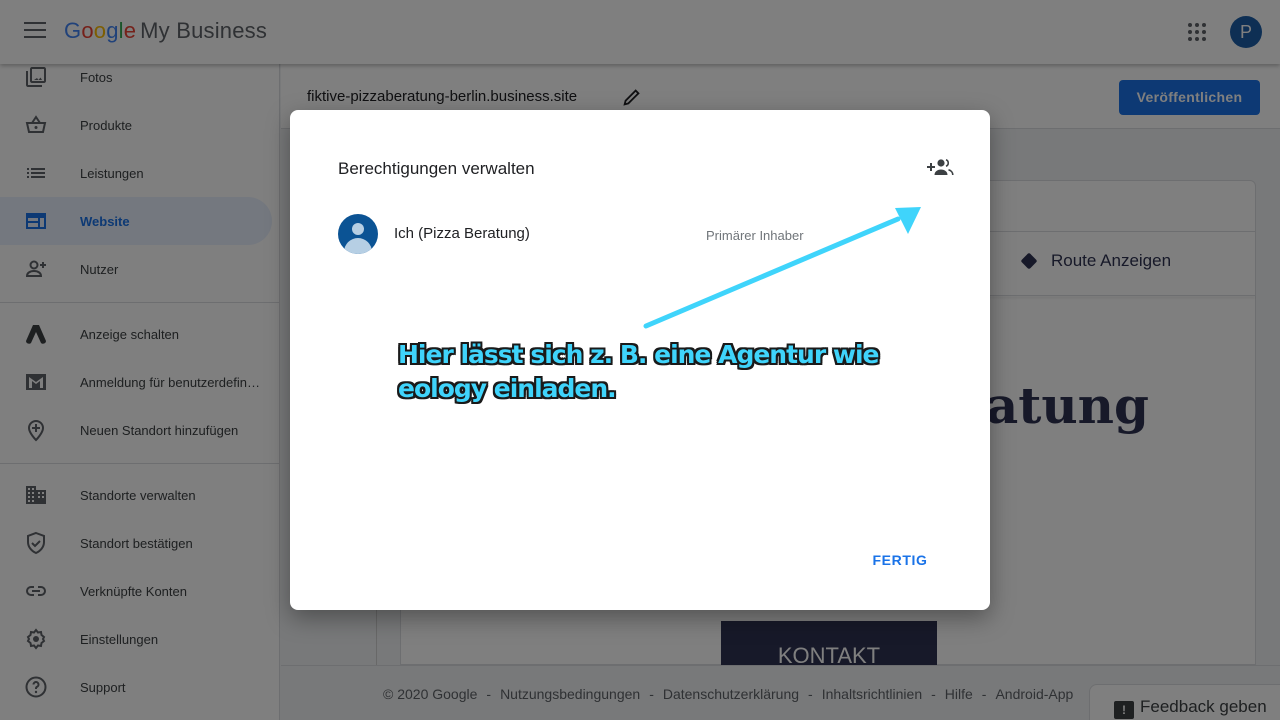 The width and height of the screenshot is (1280, 720). Describe the element at coordinates (755, 235) in the screenshot. I see `user-role: Primärer Inhaber` at that location.